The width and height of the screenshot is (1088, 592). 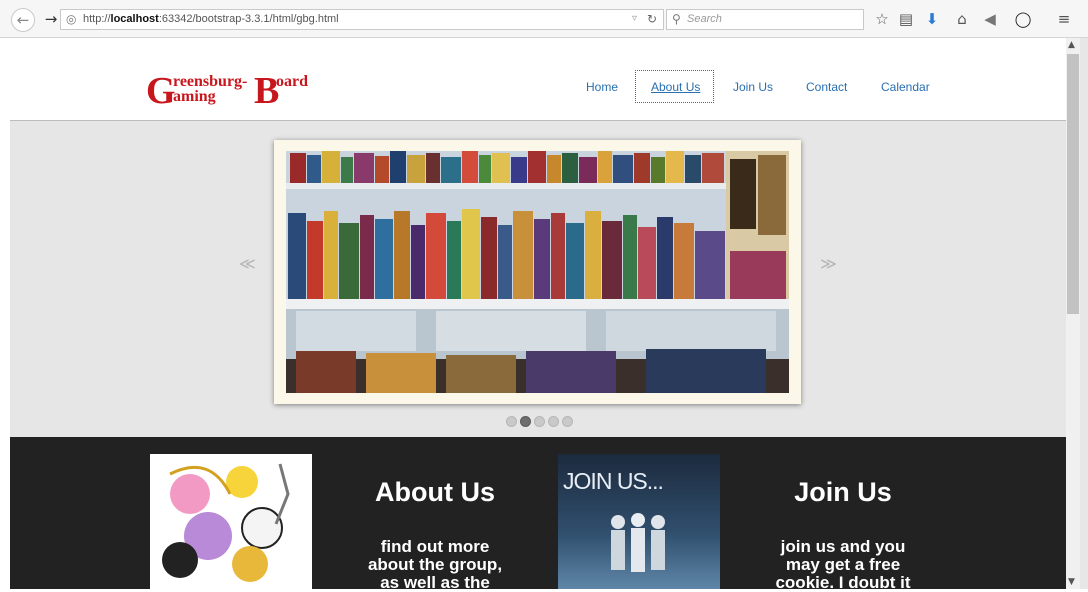 I want to click on adventure-time-image, so click(x=231, y=521).